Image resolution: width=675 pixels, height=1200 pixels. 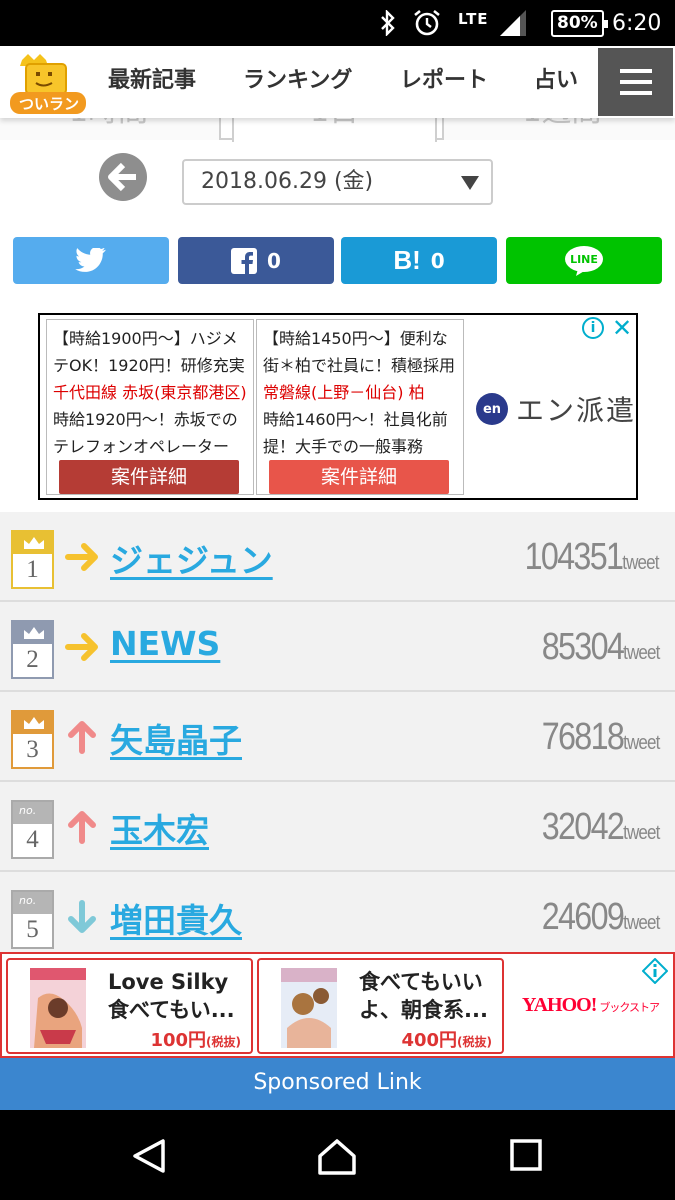 I want to click on ad-choices-icon, so click(x=655, y=971).